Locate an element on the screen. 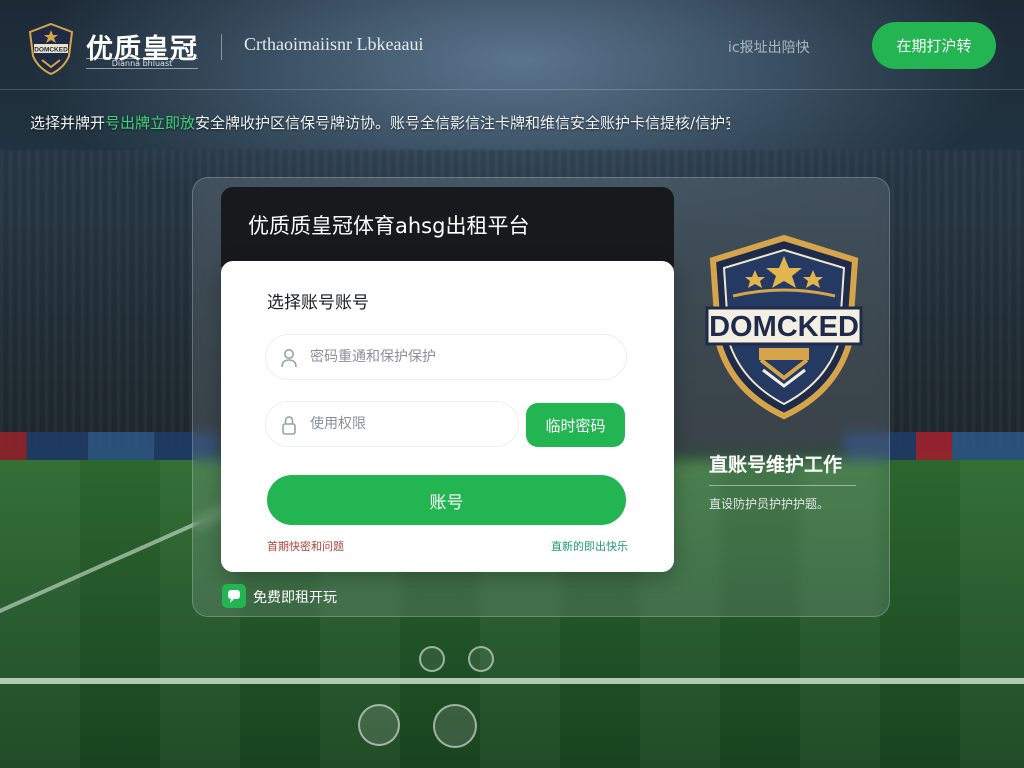 The image size is (1024, 768). password-input is located at coordinates (410, 424).